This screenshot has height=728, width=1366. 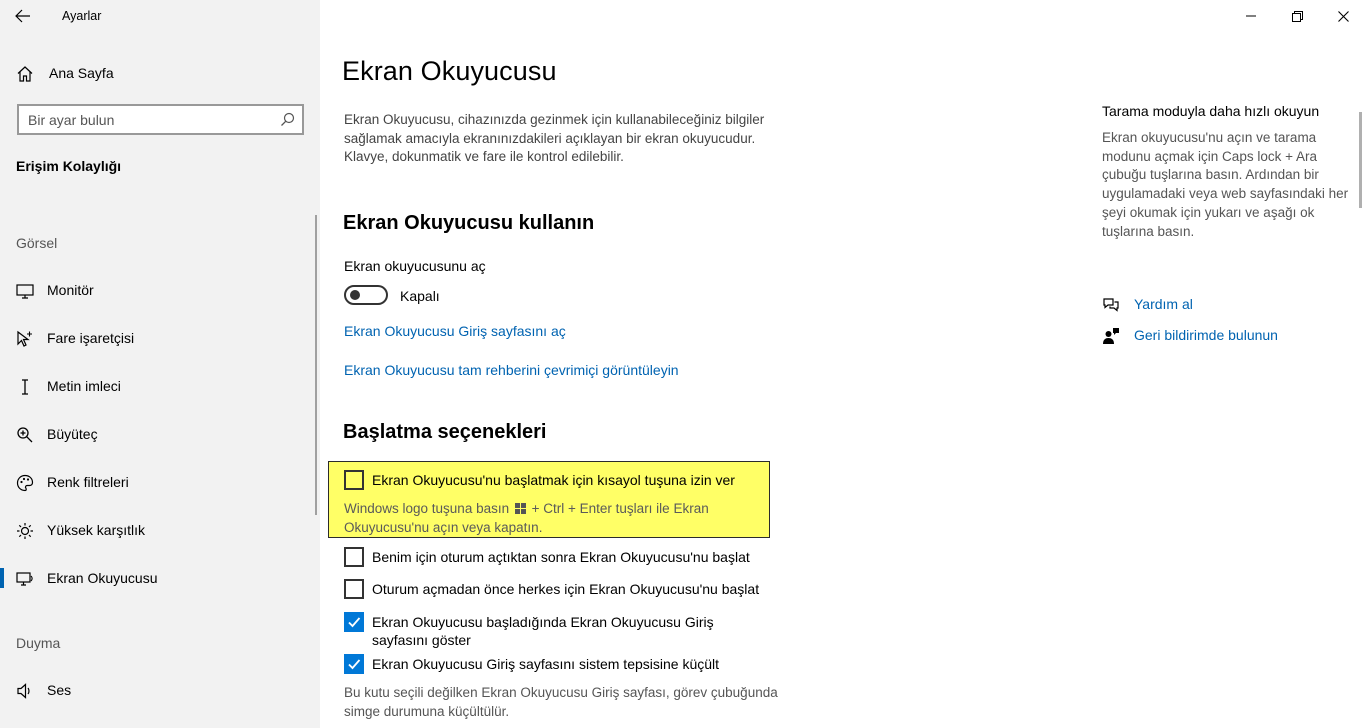 What do you see at coordinates (70, 290) in the screenshot?
I see `sidebar-item-label: Monitör` at bounding box center [70, 290].